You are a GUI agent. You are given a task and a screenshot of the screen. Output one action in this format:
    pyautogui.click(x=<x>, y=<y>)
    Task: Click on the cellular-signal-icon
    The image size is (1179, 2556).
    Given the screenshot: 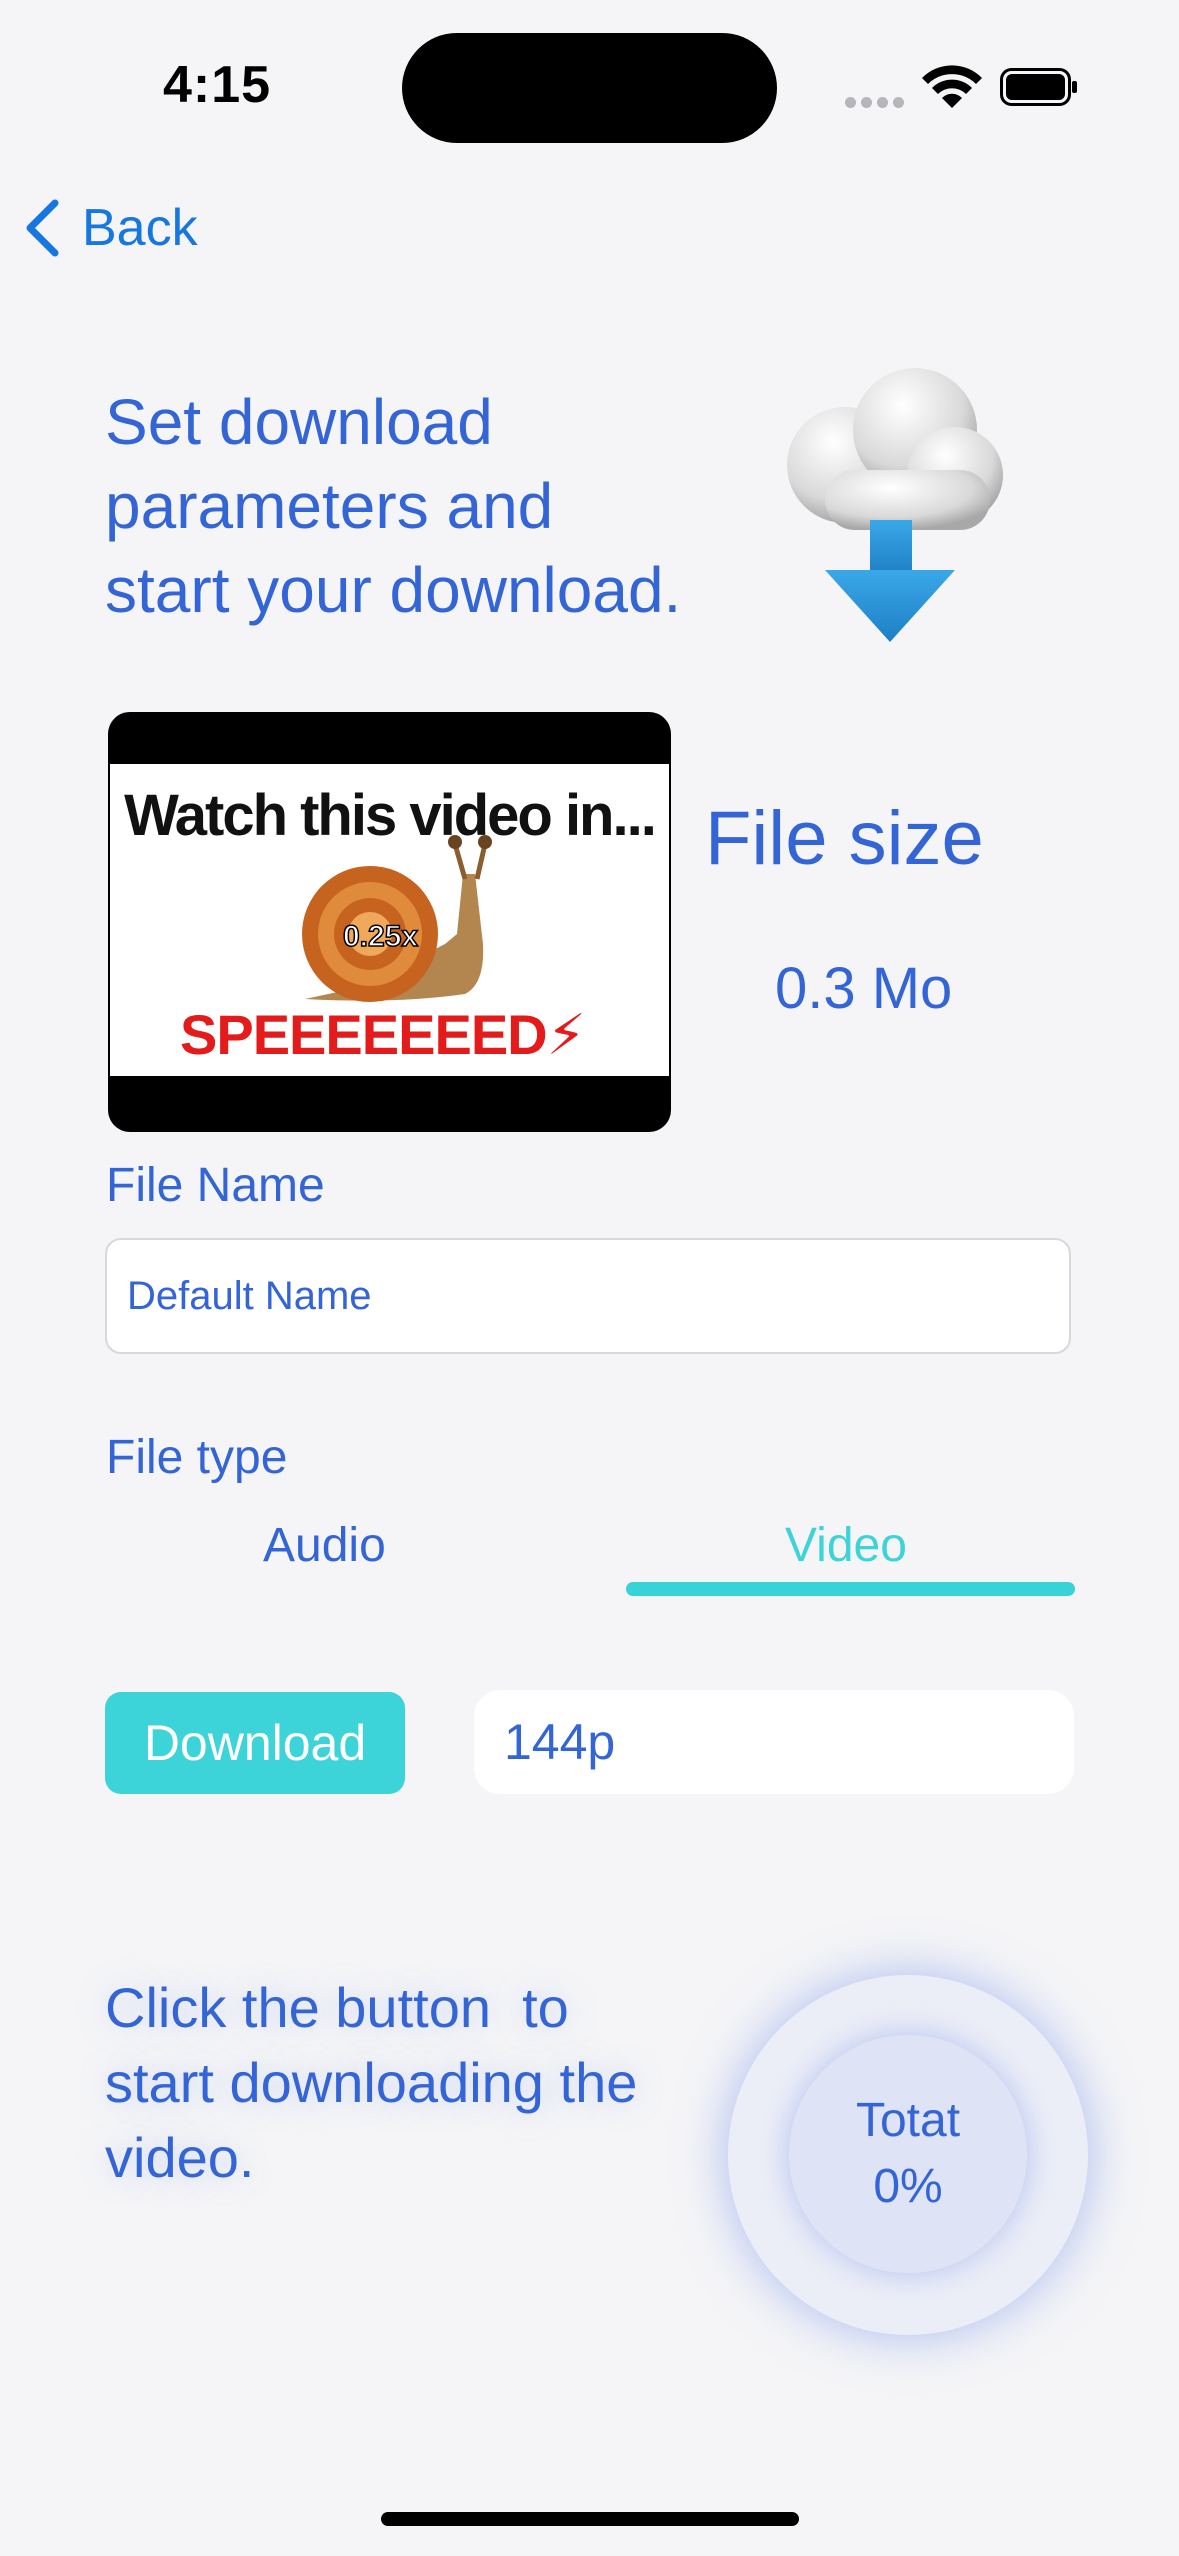 What is the action you would take?
    pyautogui.click(x=877, y=104)
    